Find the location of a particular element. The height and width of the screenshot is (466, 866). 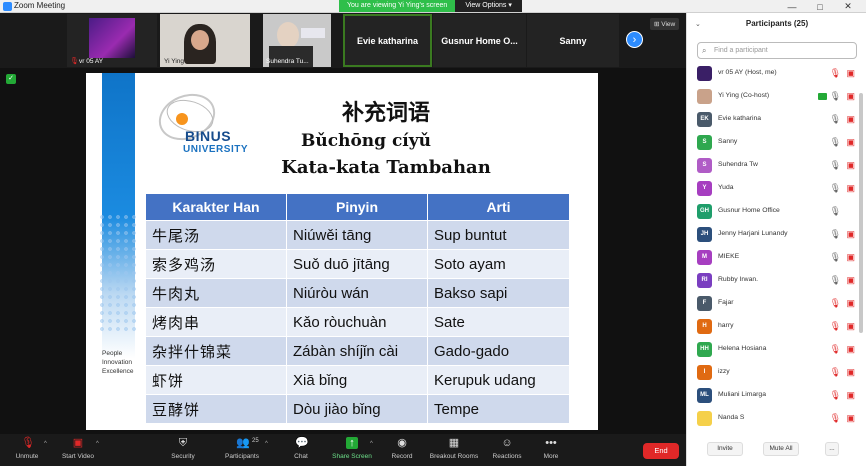

person-face is located at coordinates (288, 35).